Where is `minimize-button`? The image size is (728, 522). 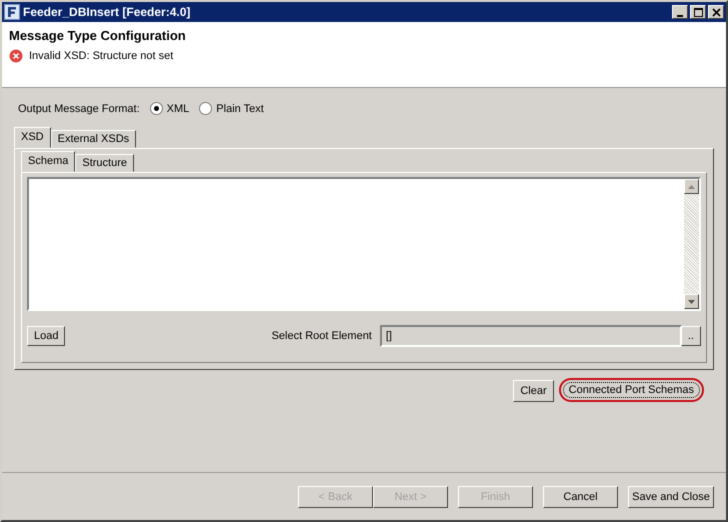 minimize-button is located at coordinates (680, 12).